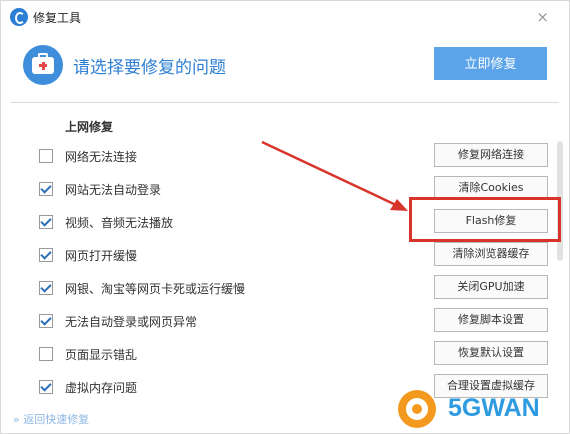 The height and width of the screenshot is (434, 570). Describe the element at coordinates (485, 219) in the screenshot. I see `flash-highlight-box` at that location.